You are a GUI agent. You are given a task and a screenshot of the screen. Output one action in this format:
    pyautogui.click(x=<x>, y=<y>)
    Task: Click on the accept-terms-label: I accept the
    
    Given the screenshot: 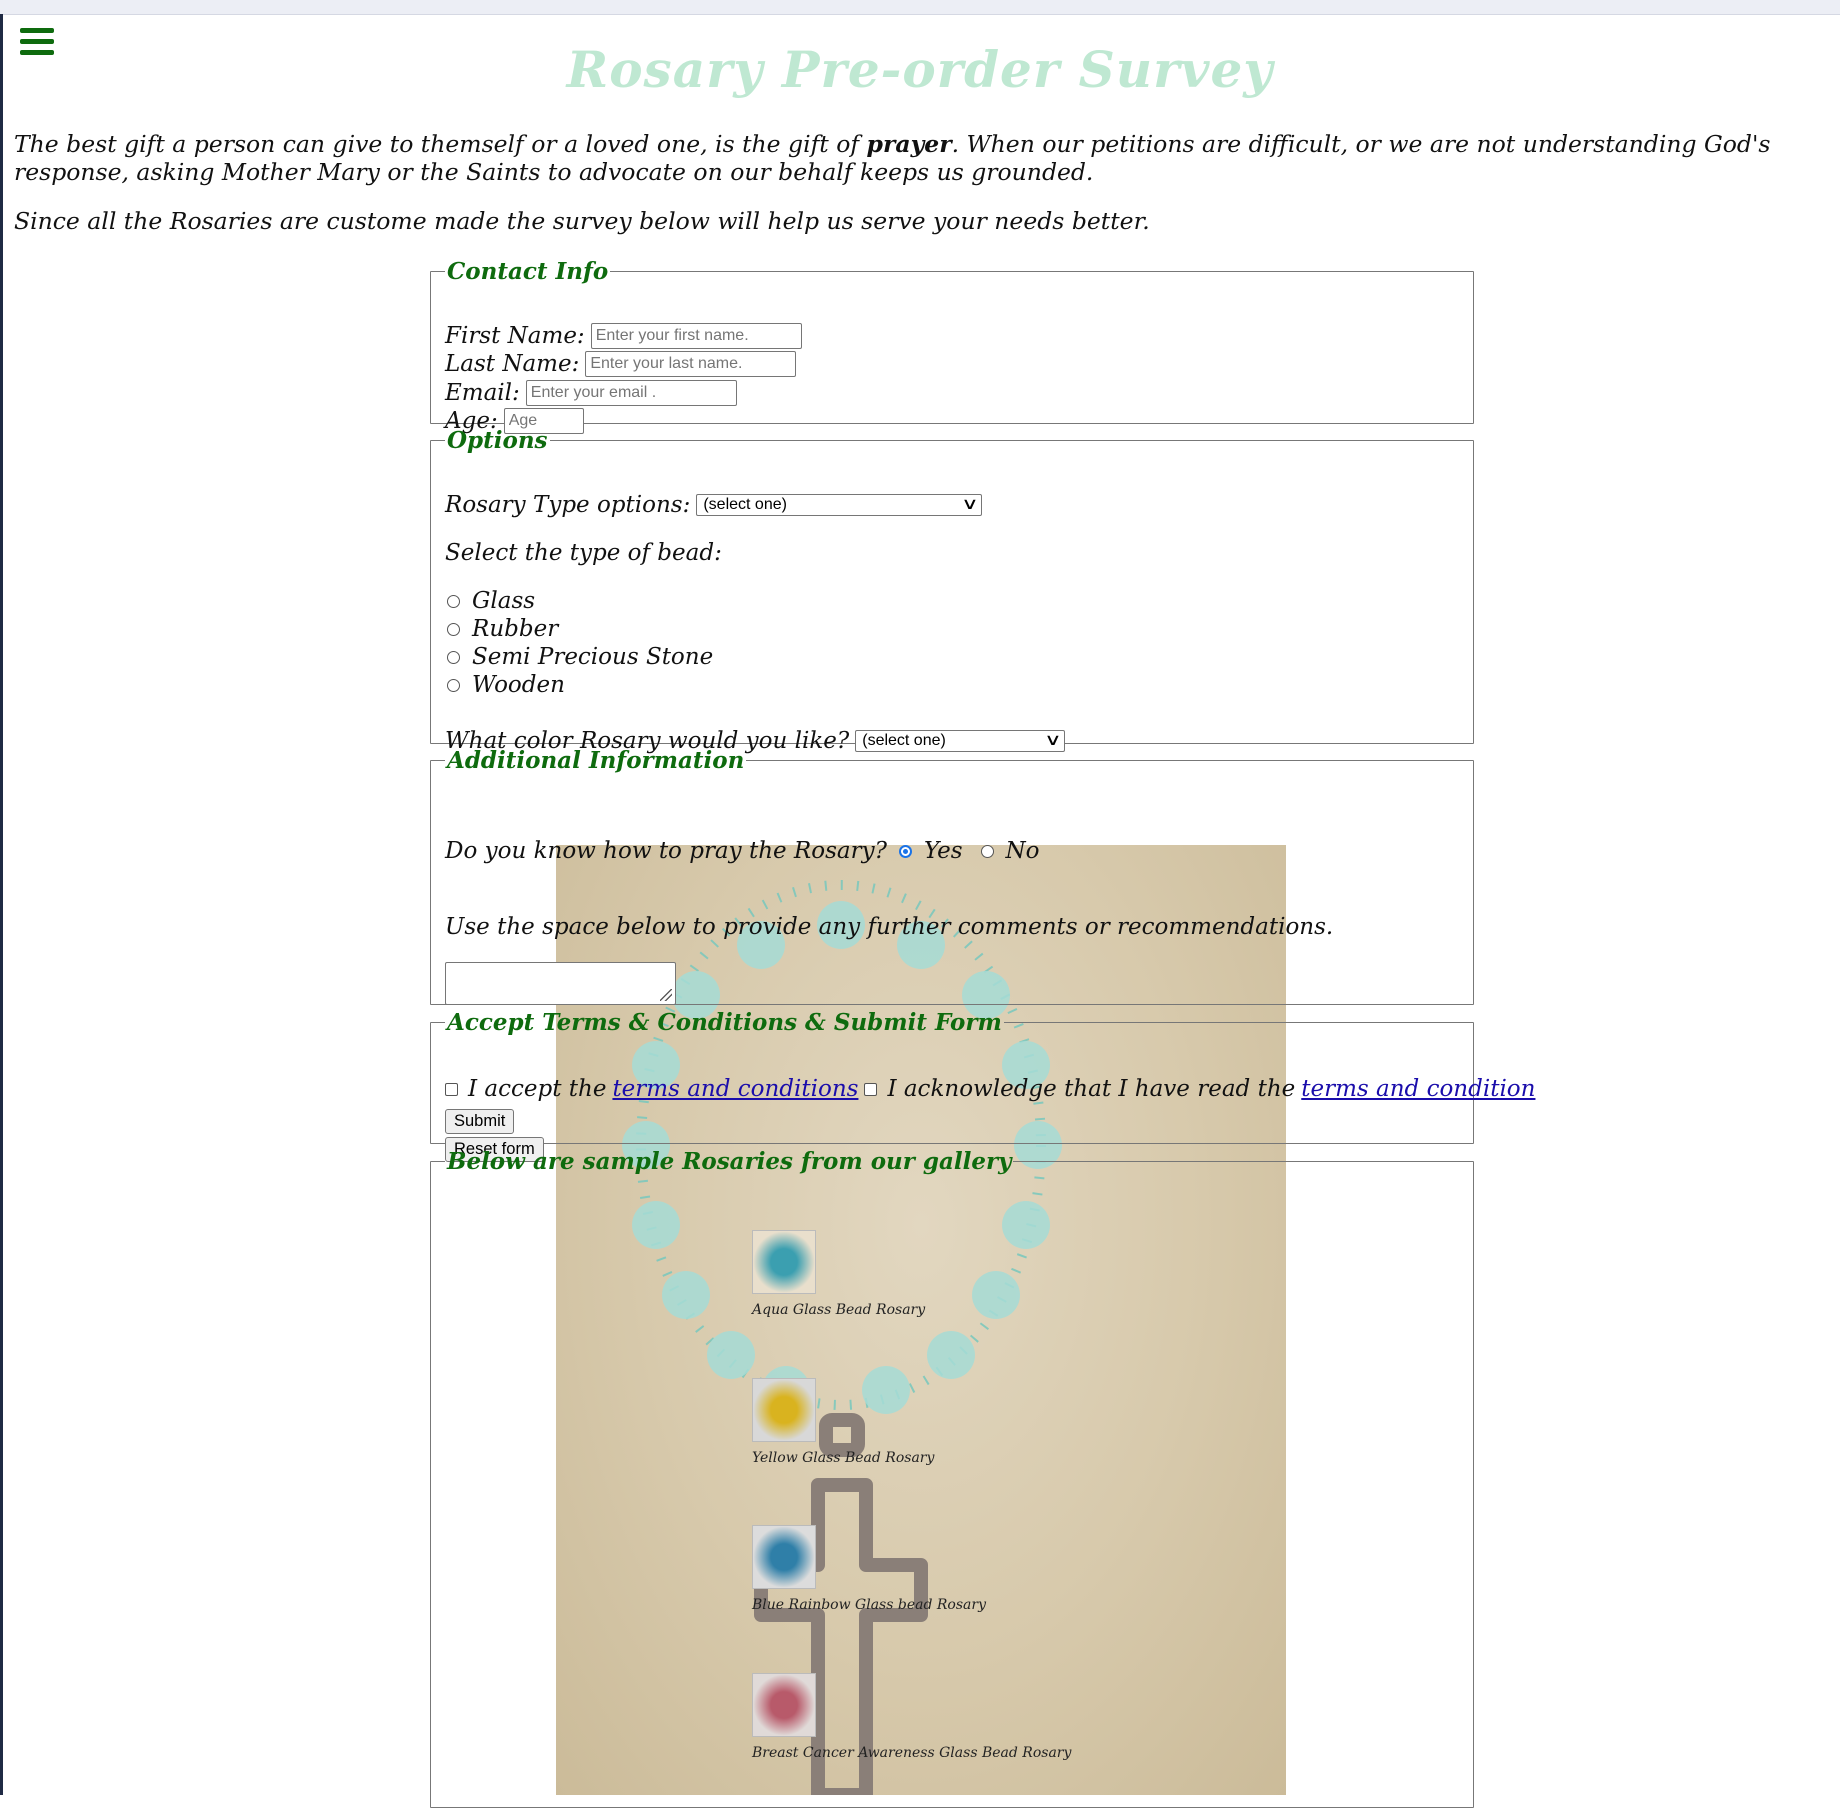 What is the action you would take?
    pyautogui.click(x=537, y=1089)
    